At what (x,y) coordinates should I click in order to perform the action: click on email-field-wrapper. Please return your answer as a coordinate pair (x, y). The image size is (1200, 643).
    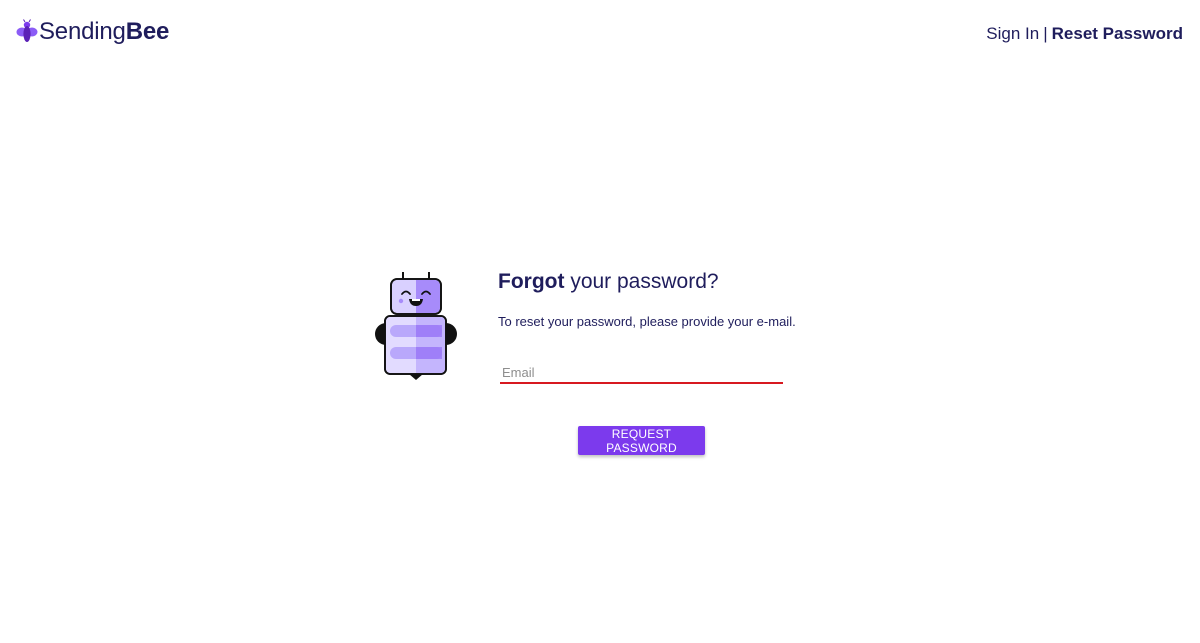
    Looking at the image, I should click on (641, 372).